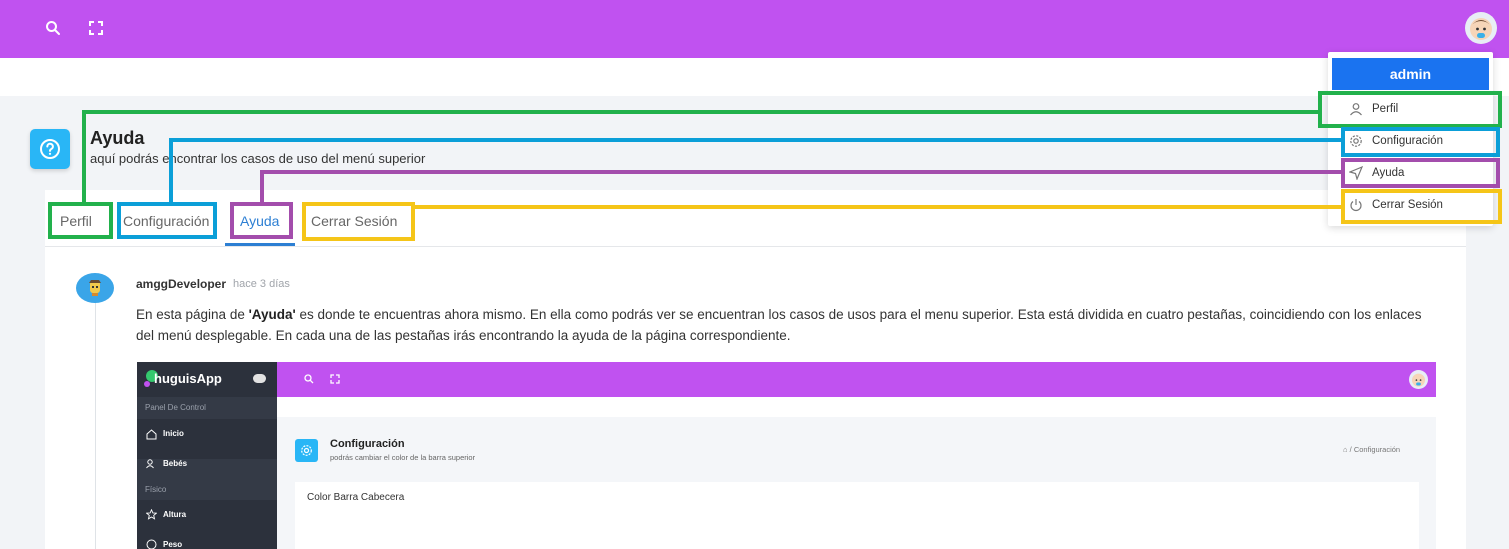 This screenshot has height=549, width=1509. What do you see at coordinates (175, 514) in the screenshot?
I see `shot-item-altura: Altura` at bounding box center [175, 514].